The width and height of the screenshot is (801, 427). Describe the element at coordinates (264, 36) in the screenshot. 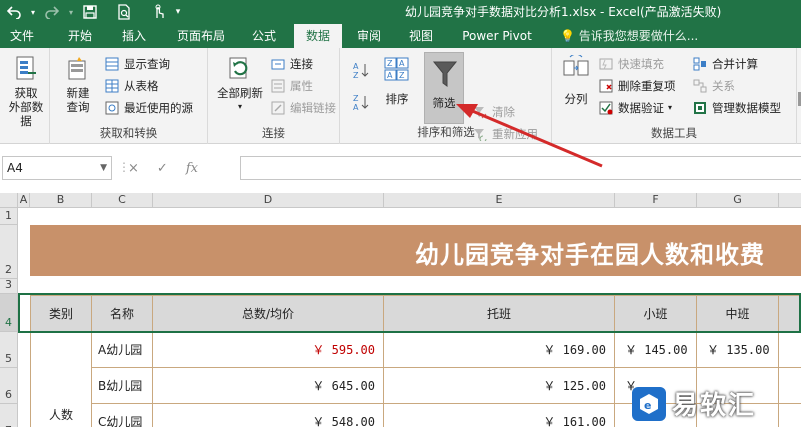

I see `tab-formulas: 公式` at that location.